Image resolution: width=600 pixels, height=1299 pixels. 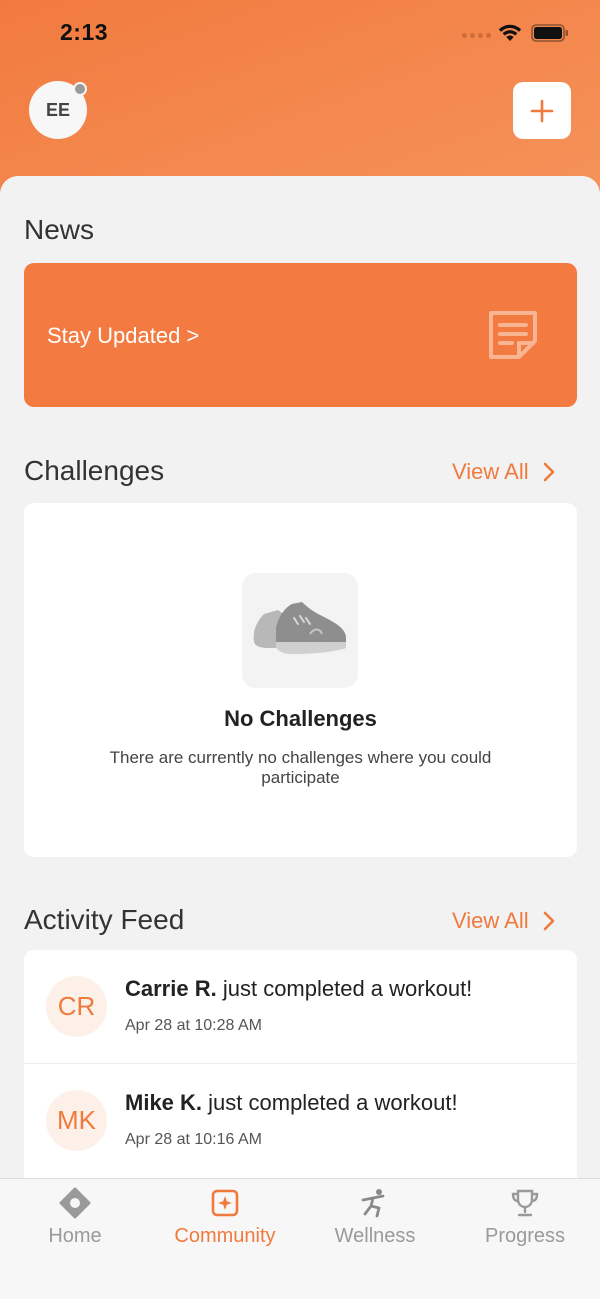 What do you see at coordinates (76, 1120) in the screenshot?
I see `avatar: MK` at bounding box center [76, 1120].